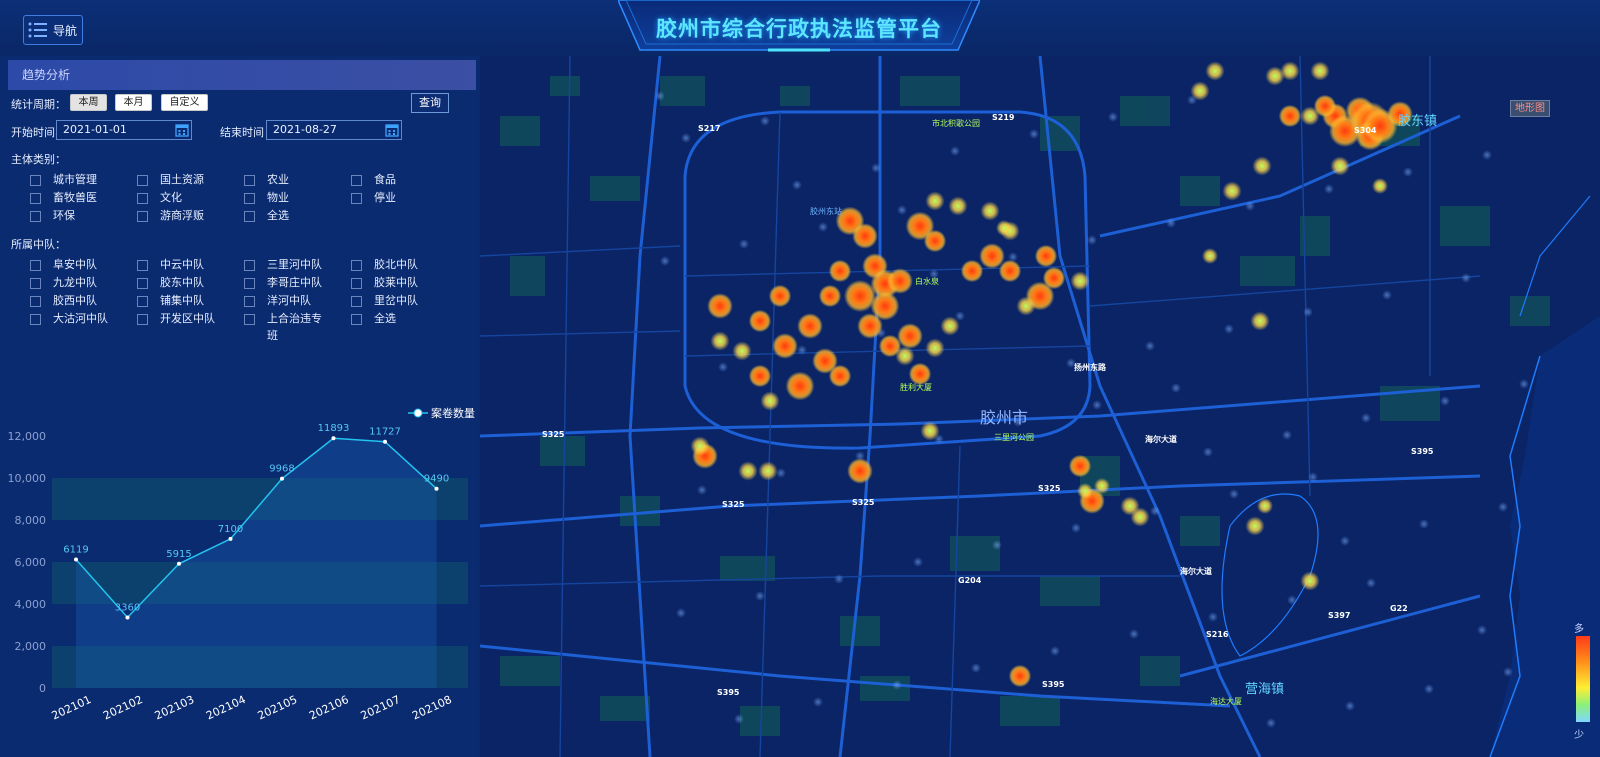 Image resolution: width=1600 pixels, height=757 pixels. Describe the element at coordinates (37, 30) in the screenshot. I see `menu-list-icon` at that location.